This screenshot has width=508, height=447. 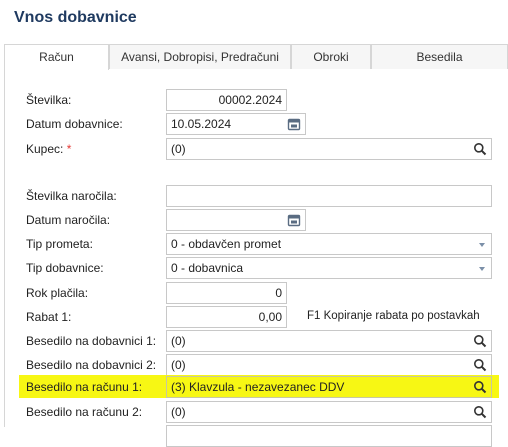 What do you see at coordinates (329, 244) in the screenshot?
I see `tip-prometa-select: 0 - obdavčen promet` at bounding box center [329, 244].